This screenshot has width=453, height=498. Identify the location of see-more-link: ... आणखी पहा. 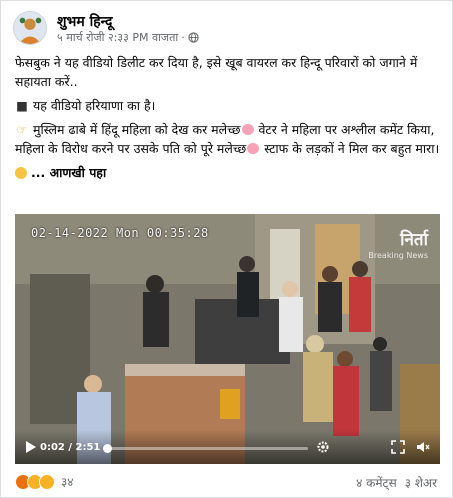
(68, 172).